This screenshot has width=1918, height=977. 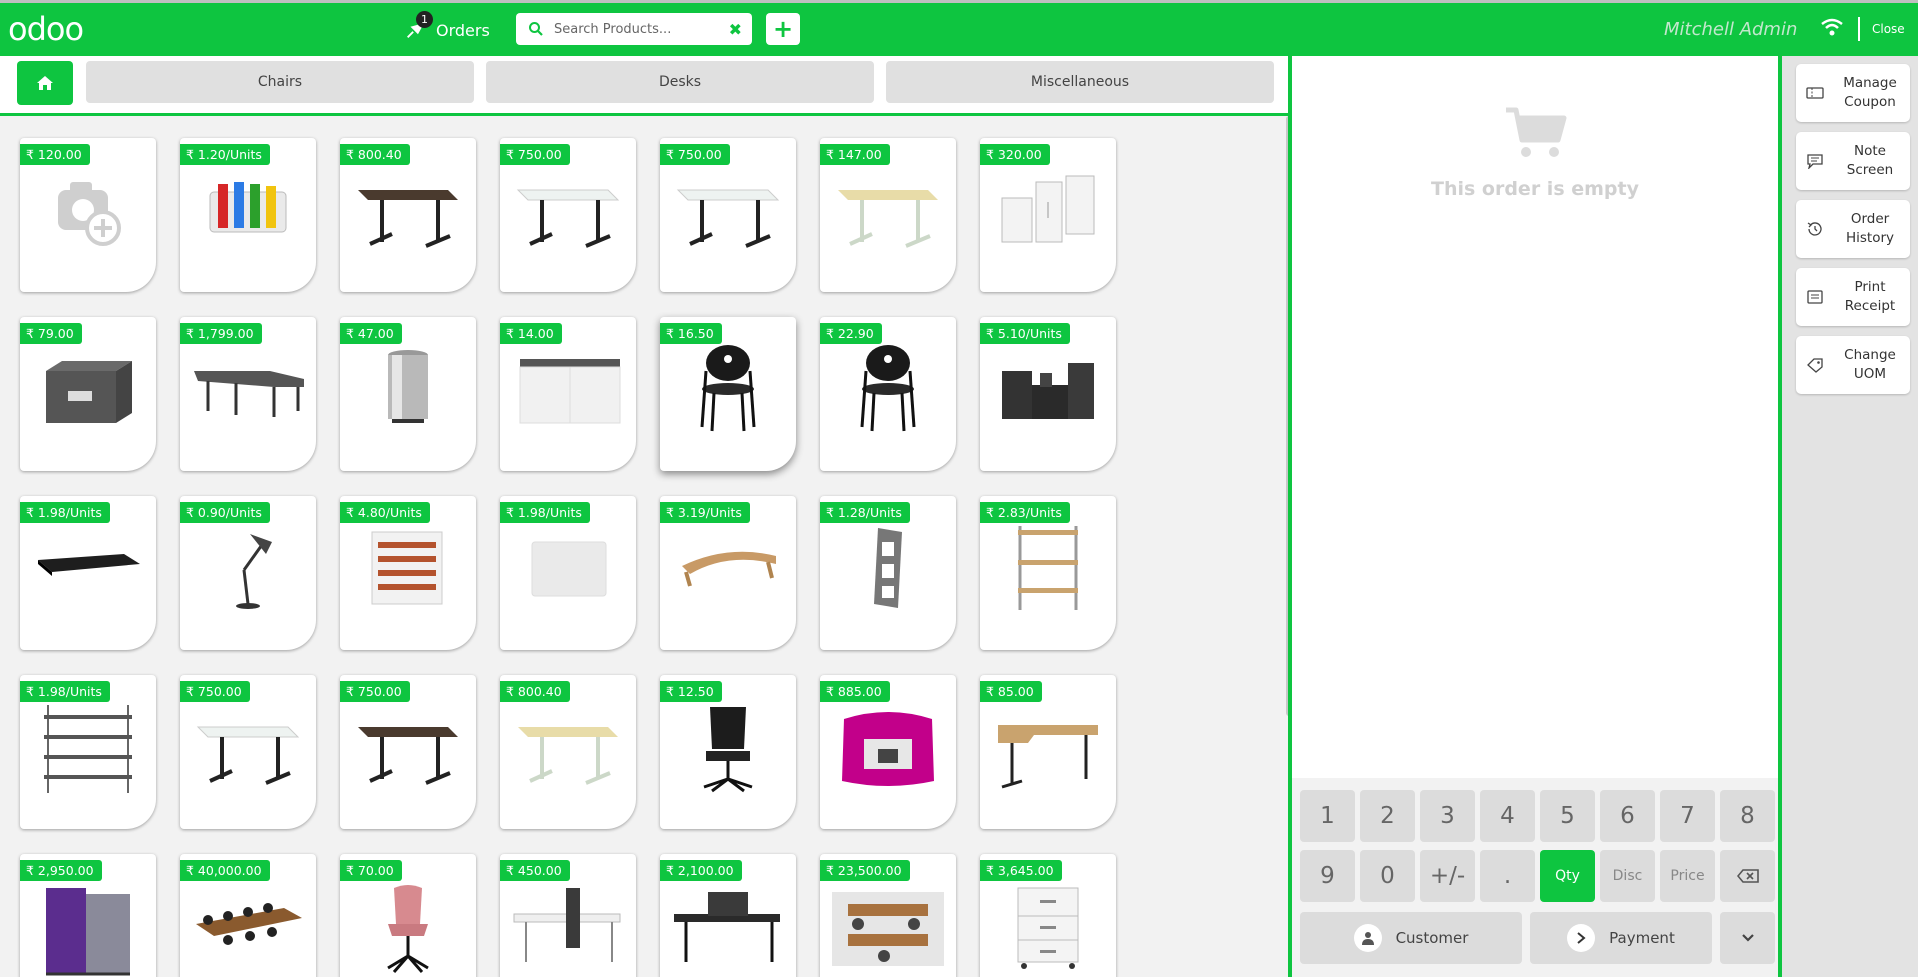 What do you see at coordinates (1367, 938) in the screenshot?
I see `user-icon` at bounding box center [1367, 938].